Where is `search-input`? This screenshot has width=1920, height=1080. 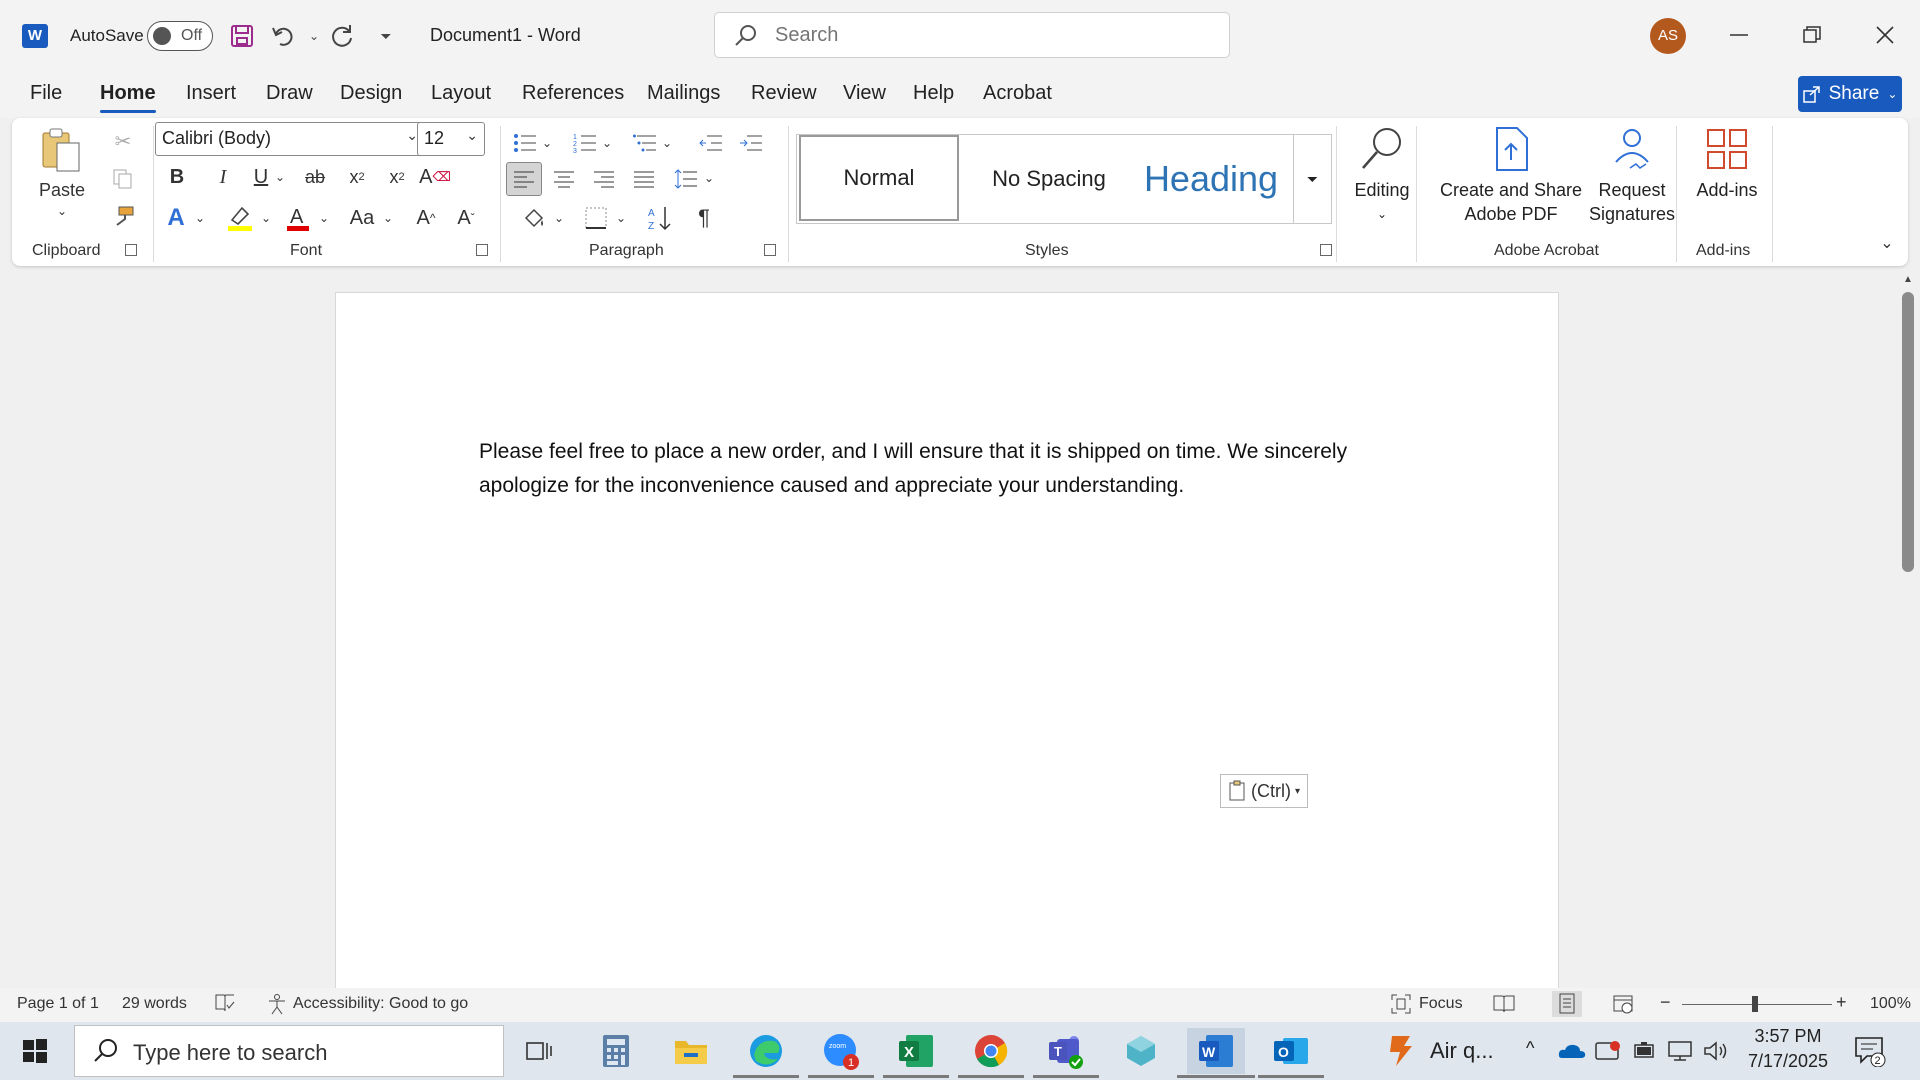
search-input is located at coordinates (985, 35).